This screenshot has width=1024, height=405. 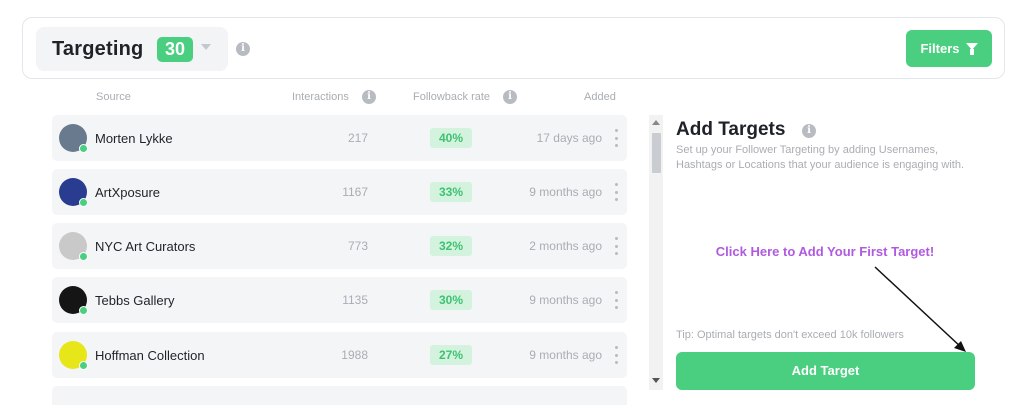 What do you see at coordinates (451, 138) in the screenshot?
I see `followback-rate-badge: 40%` at bounding box center [451, 138].